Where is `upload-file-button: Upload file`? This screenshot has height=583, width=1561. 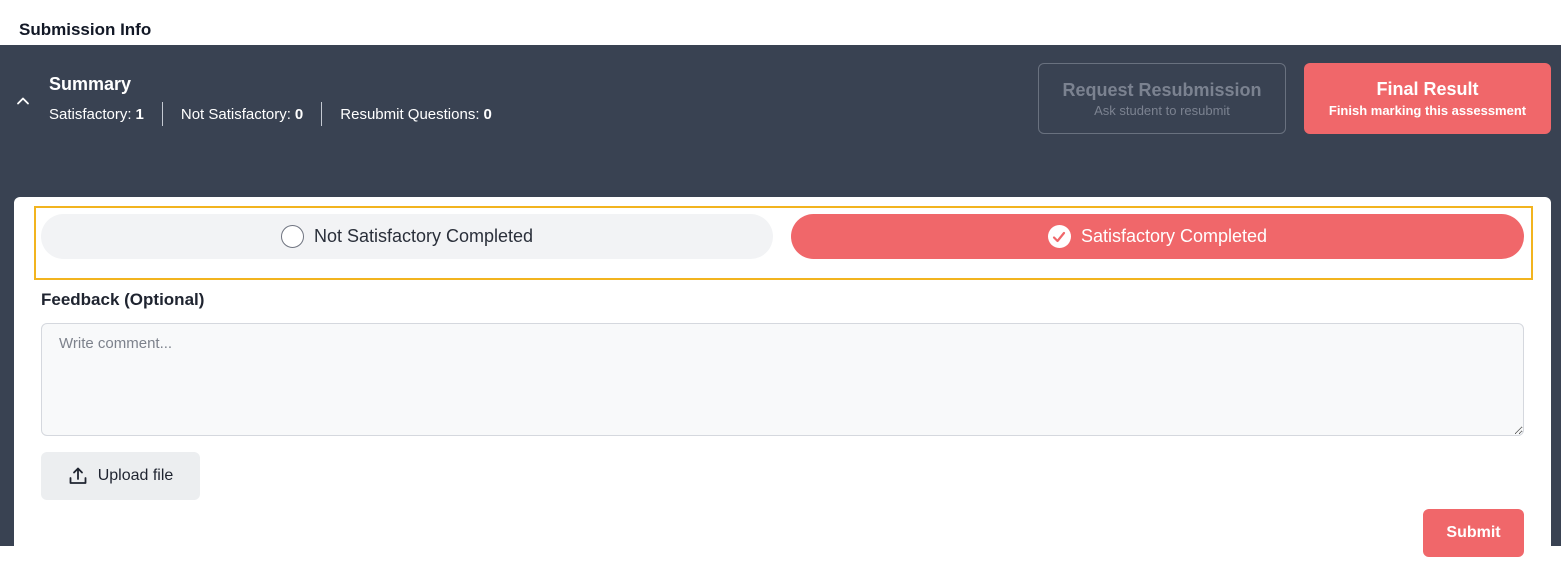
upload-file-button: Upload file is located at coordinates (120, 476).